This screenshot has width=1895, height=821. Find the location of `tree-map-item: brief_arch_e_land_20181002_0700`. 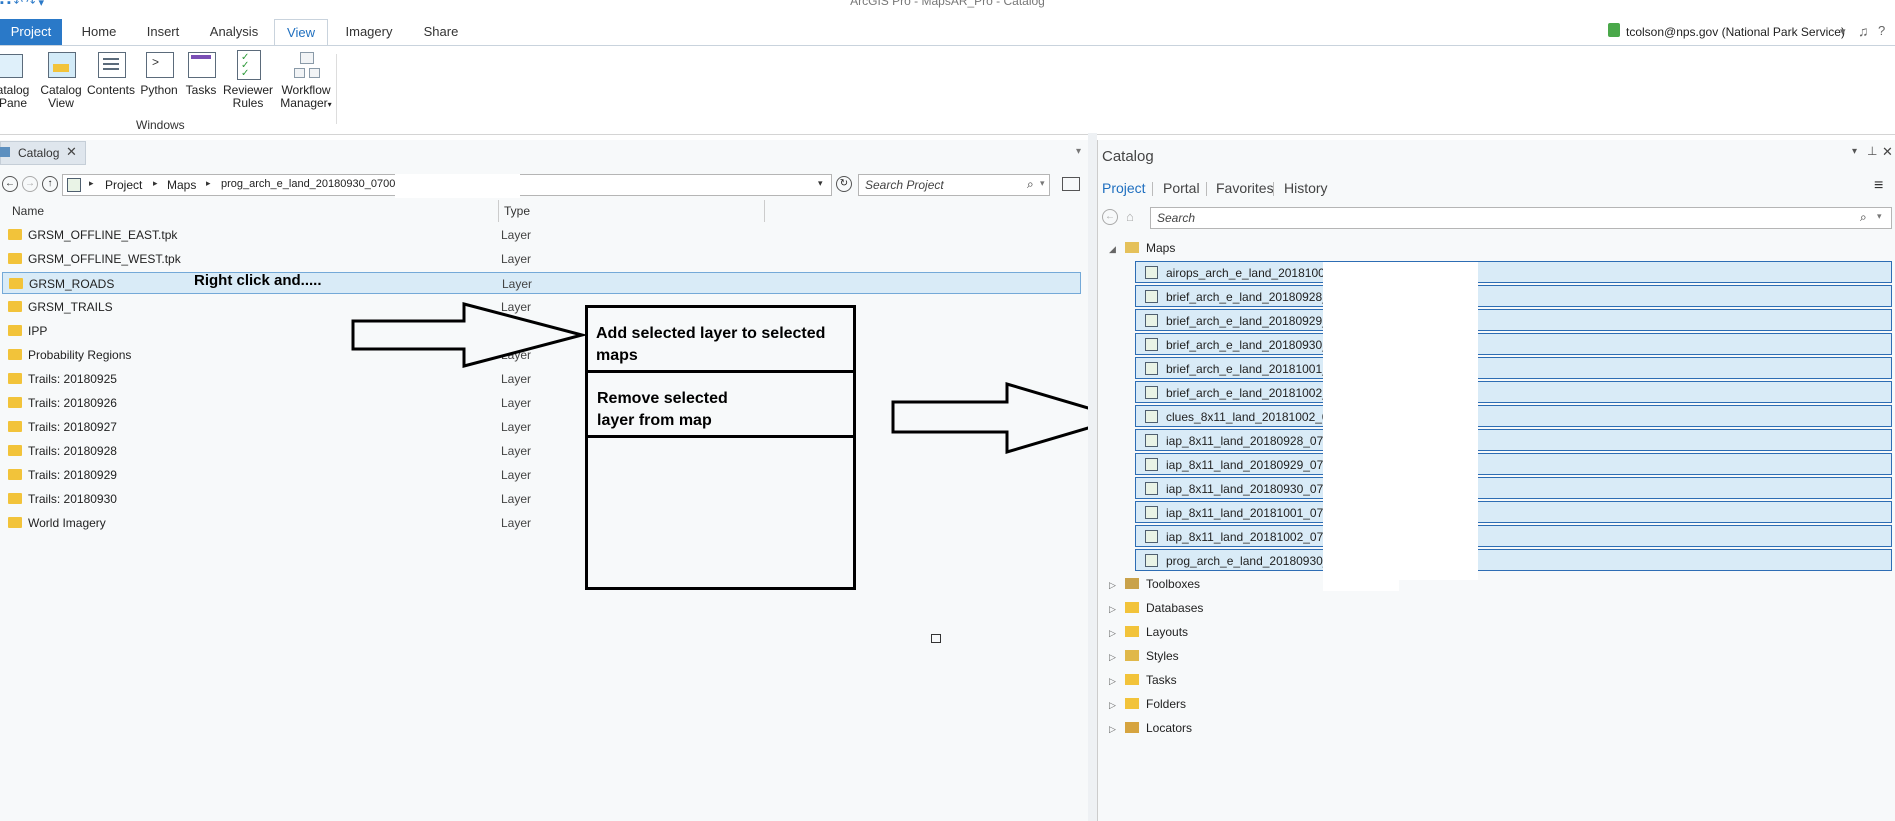

tree-map-item: brief_arch_e_land_20181002_0700 is located at coordinates (1513, 392).